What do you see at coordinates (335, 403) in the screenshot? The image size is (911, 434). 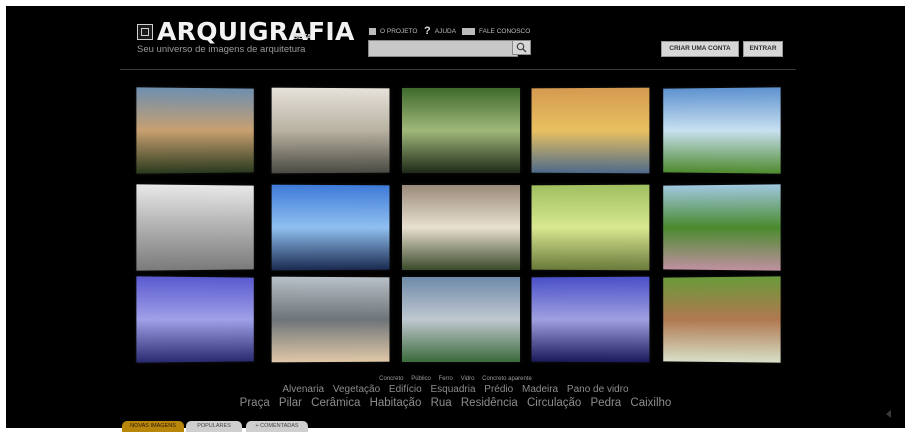 I see `tag: Cerâmica` at bounding box center [335, 403].